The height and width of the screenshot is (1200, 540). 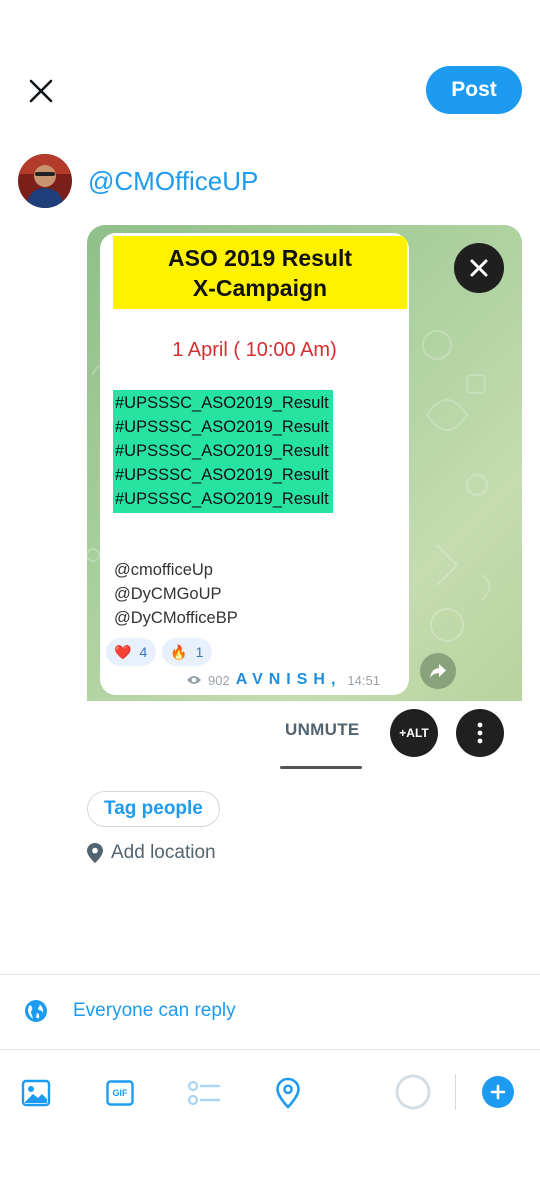 I want to click on add-post-to-thread-button, so click(x=498, y=1092).